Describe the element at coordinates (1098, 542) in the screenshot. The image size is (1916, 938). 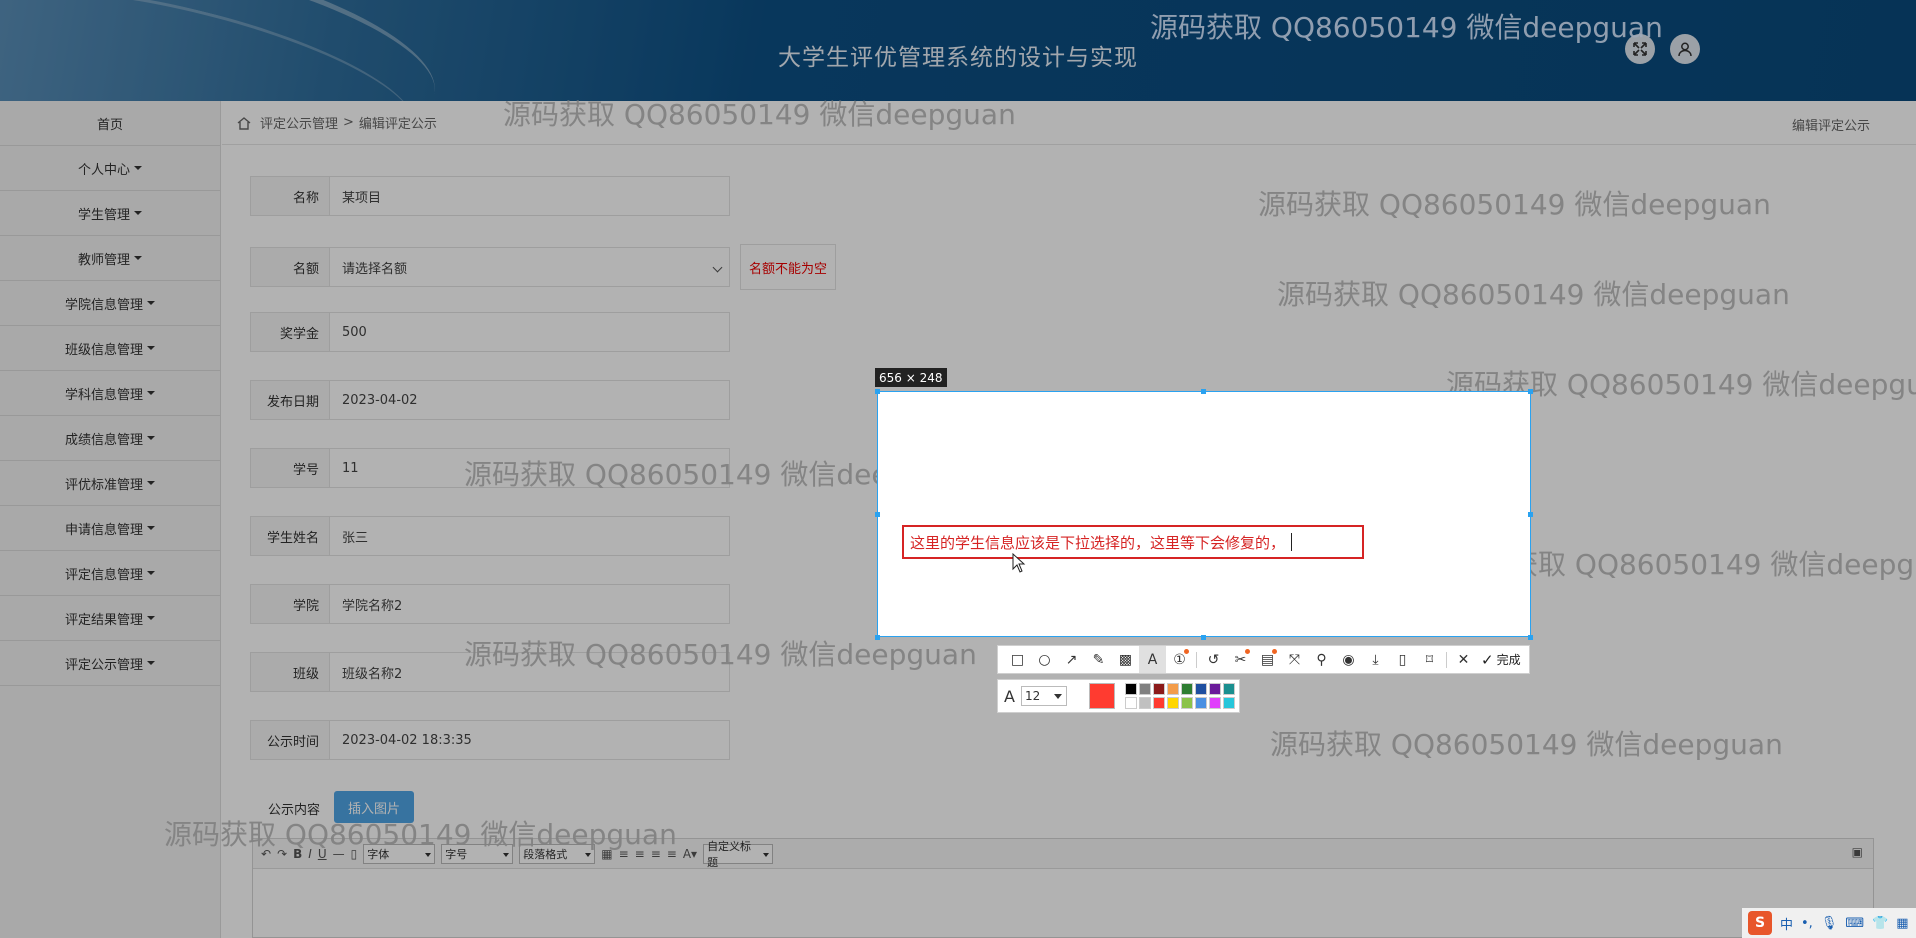
I see `annotation-text: 这里的学生信息应该是下拉选择的，这里等下会修复的，` at that location.